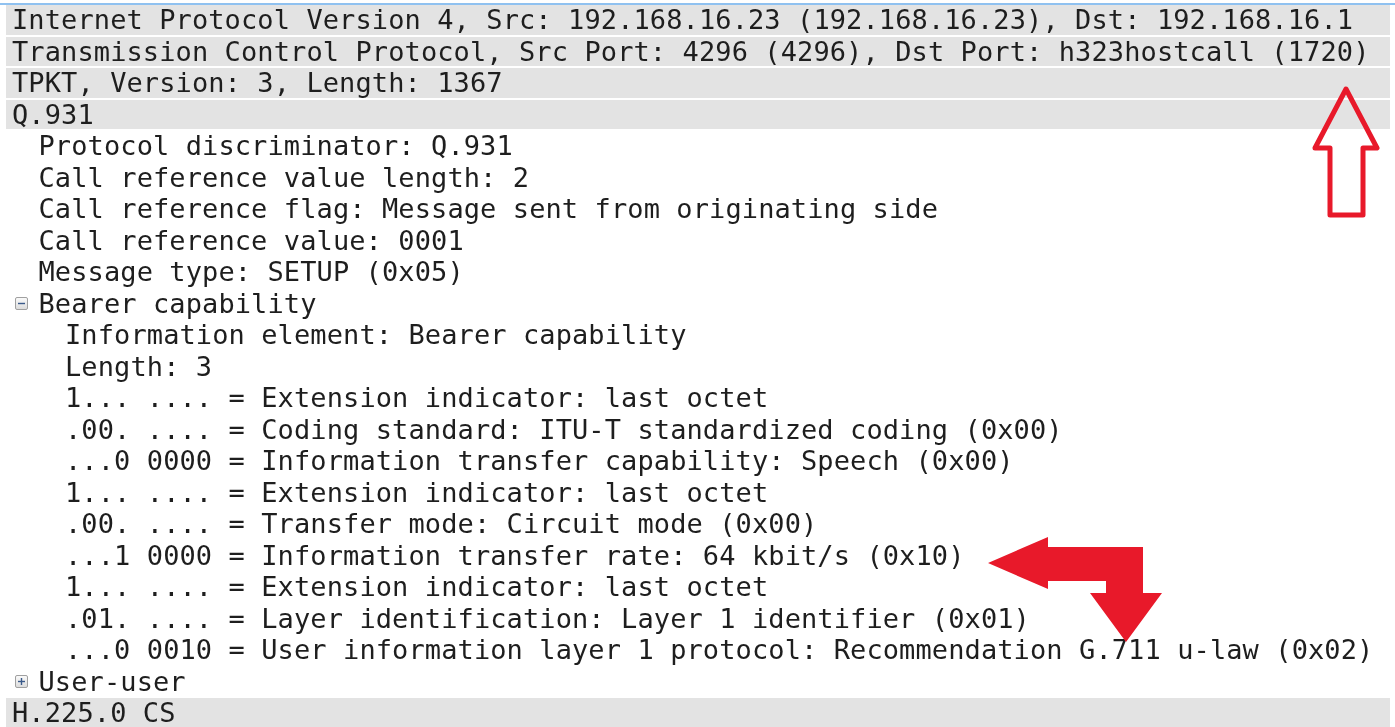  Describe the element at coordinates (698, 304) in the screenshot. I see `tree-row: Bearer capability` at that location.